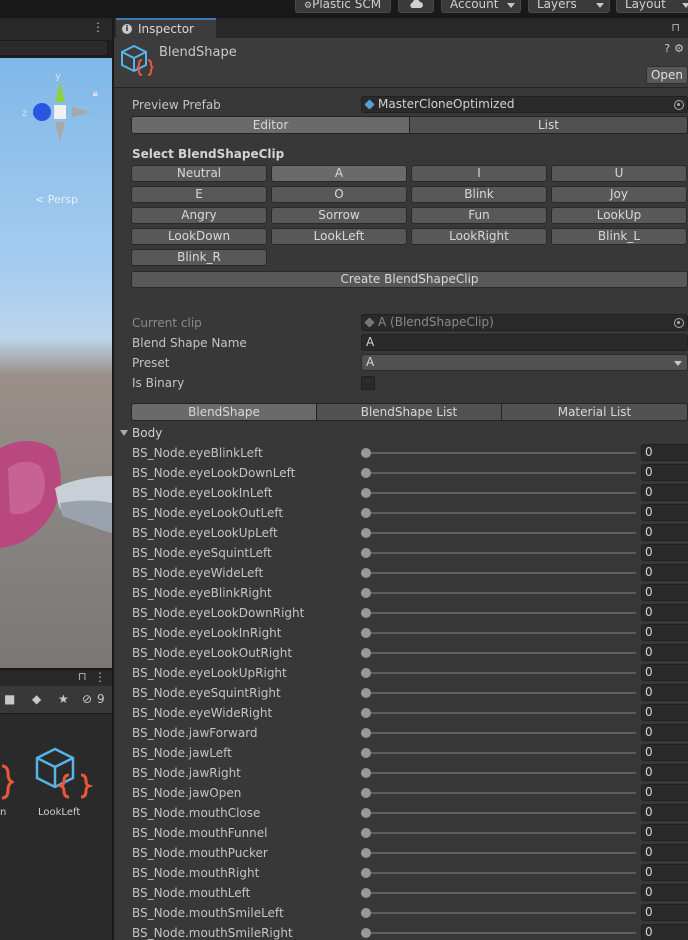  What do you see at coordinates (339, 236) in the screenshot?
I see `clip-button-lookleft: LookLeft` at bounding box center [339, 236].